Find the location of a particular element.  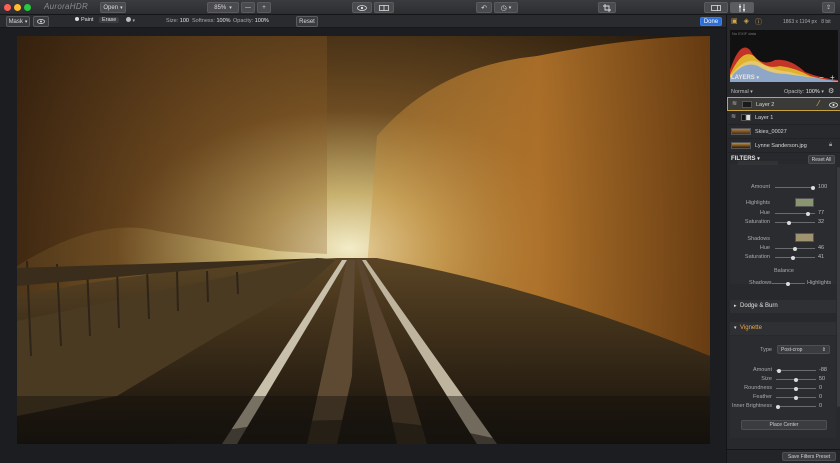

undo-button: ↶ is located at coordinates (484, 7).